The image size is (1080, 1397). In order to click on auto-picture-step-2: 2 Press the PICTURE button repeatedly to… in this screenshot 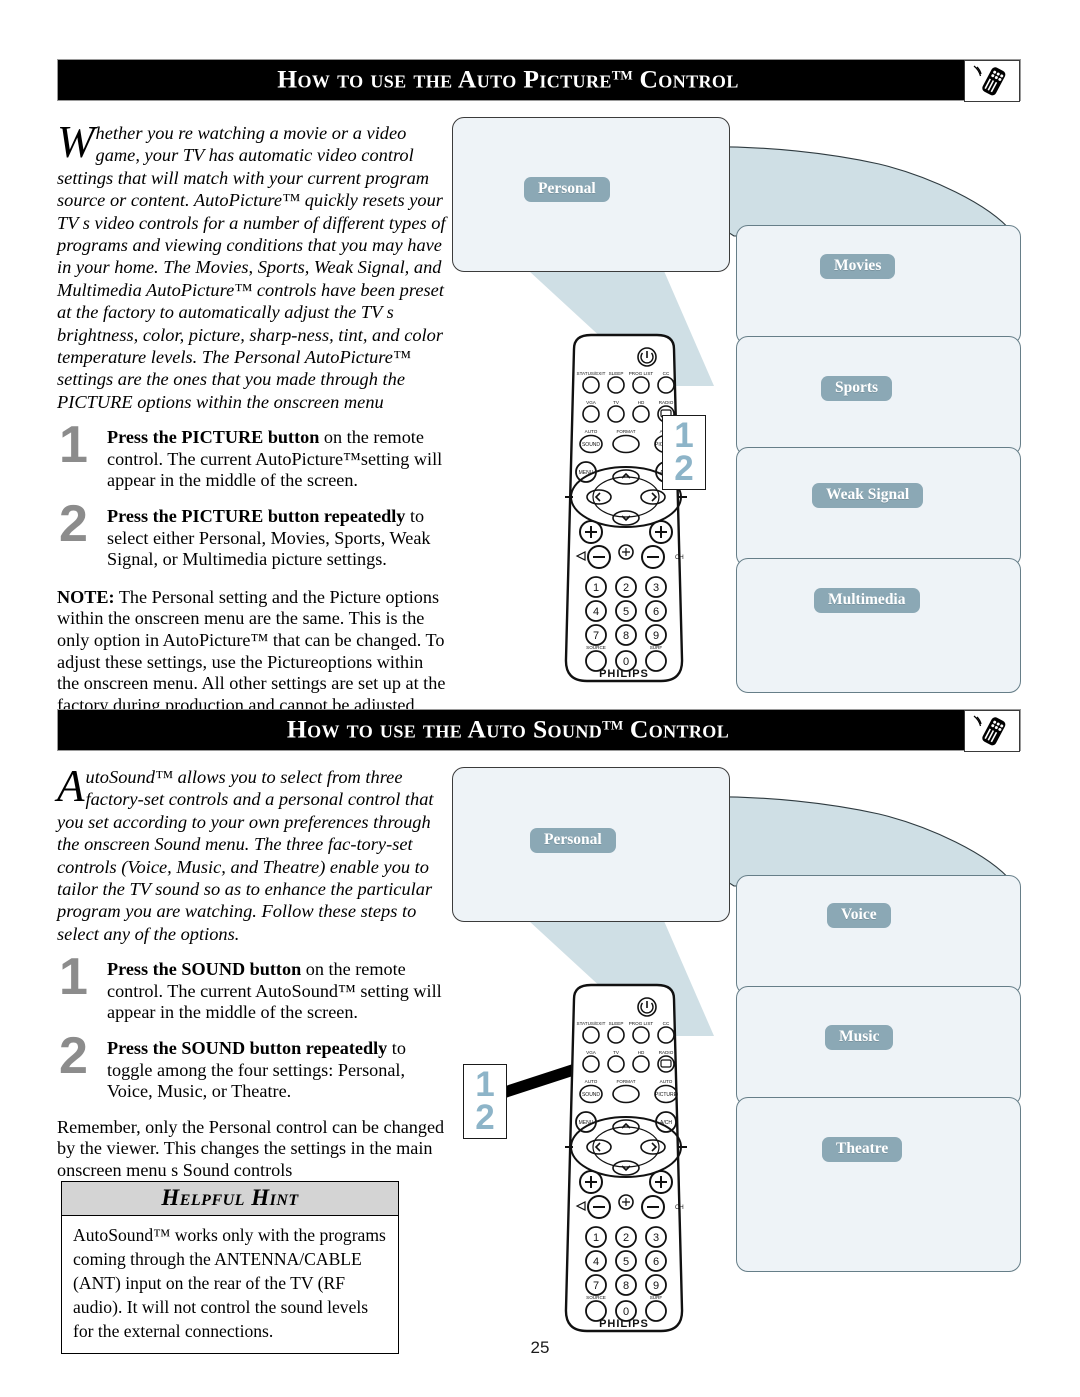, I will do `click(253, 534)`.